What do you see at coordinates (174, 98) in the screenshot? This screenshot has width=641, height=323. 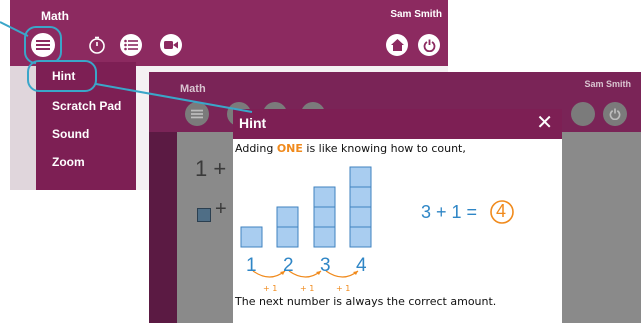 I see `hint-callout-line` at bounding box center [174, 98].